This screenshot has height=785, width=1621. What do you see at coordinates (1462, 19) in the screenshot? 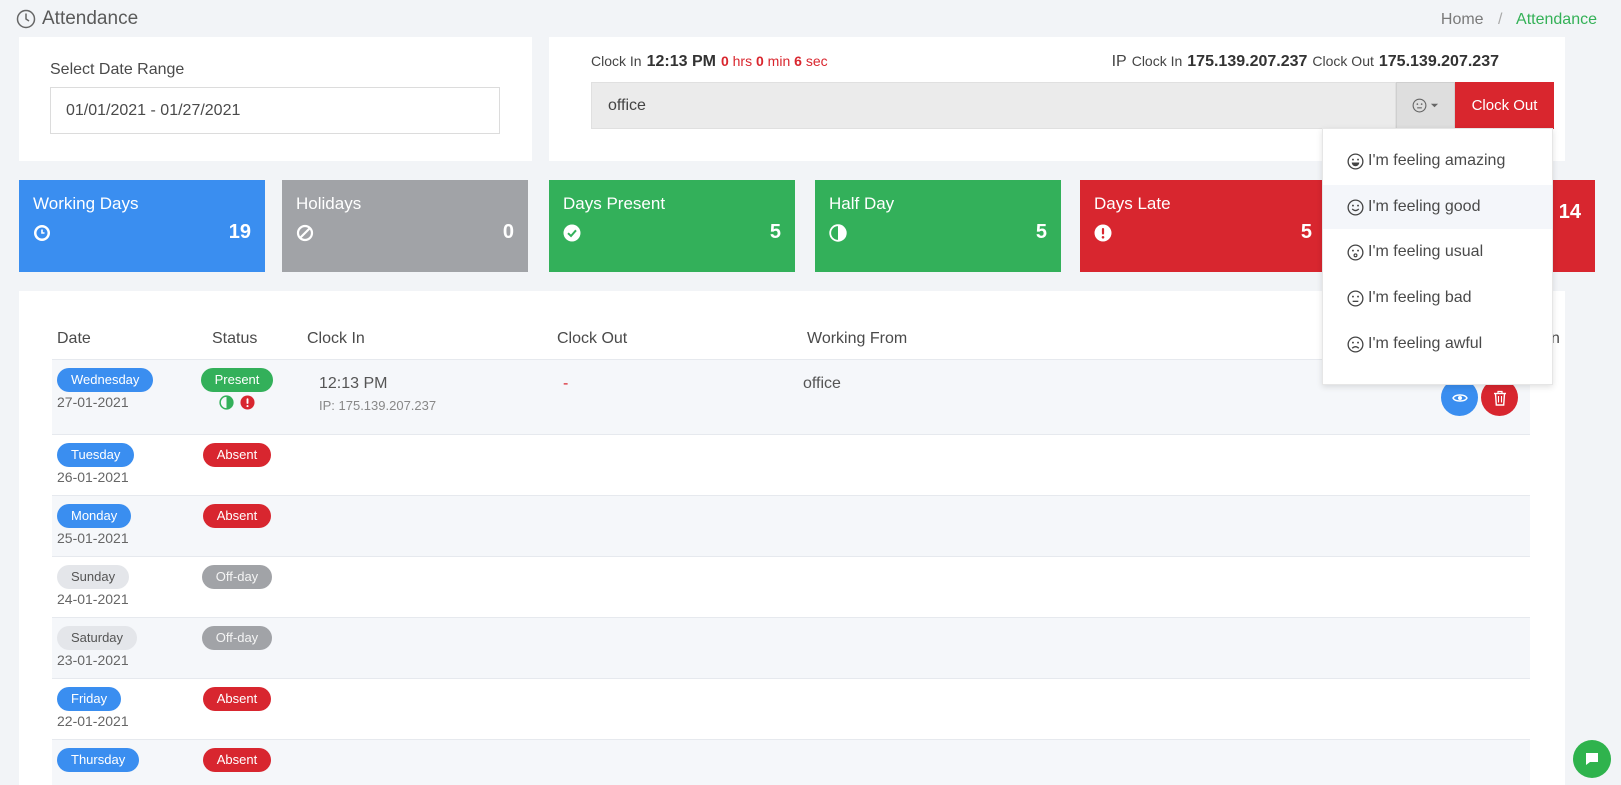
I see `breadcrumb-home: Home` at bounding box center [1462, 19].